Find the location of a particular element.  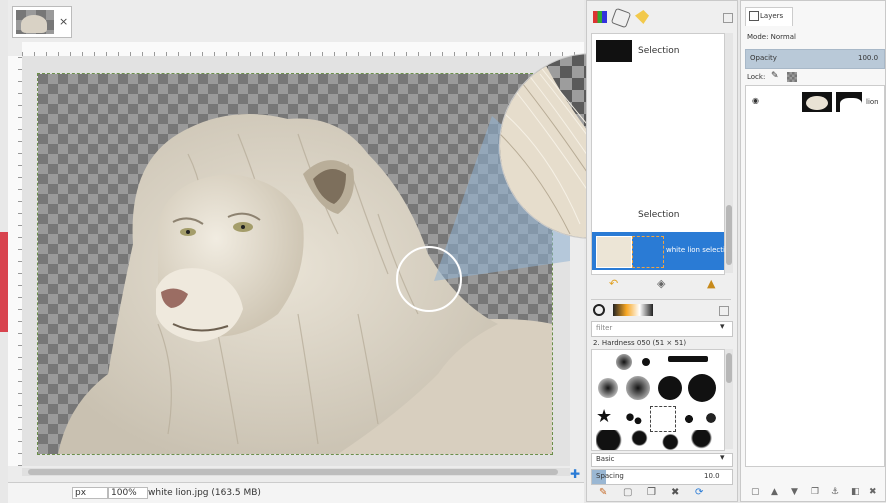

opacity-value: 100.0 is located at coordinates (868, 58).